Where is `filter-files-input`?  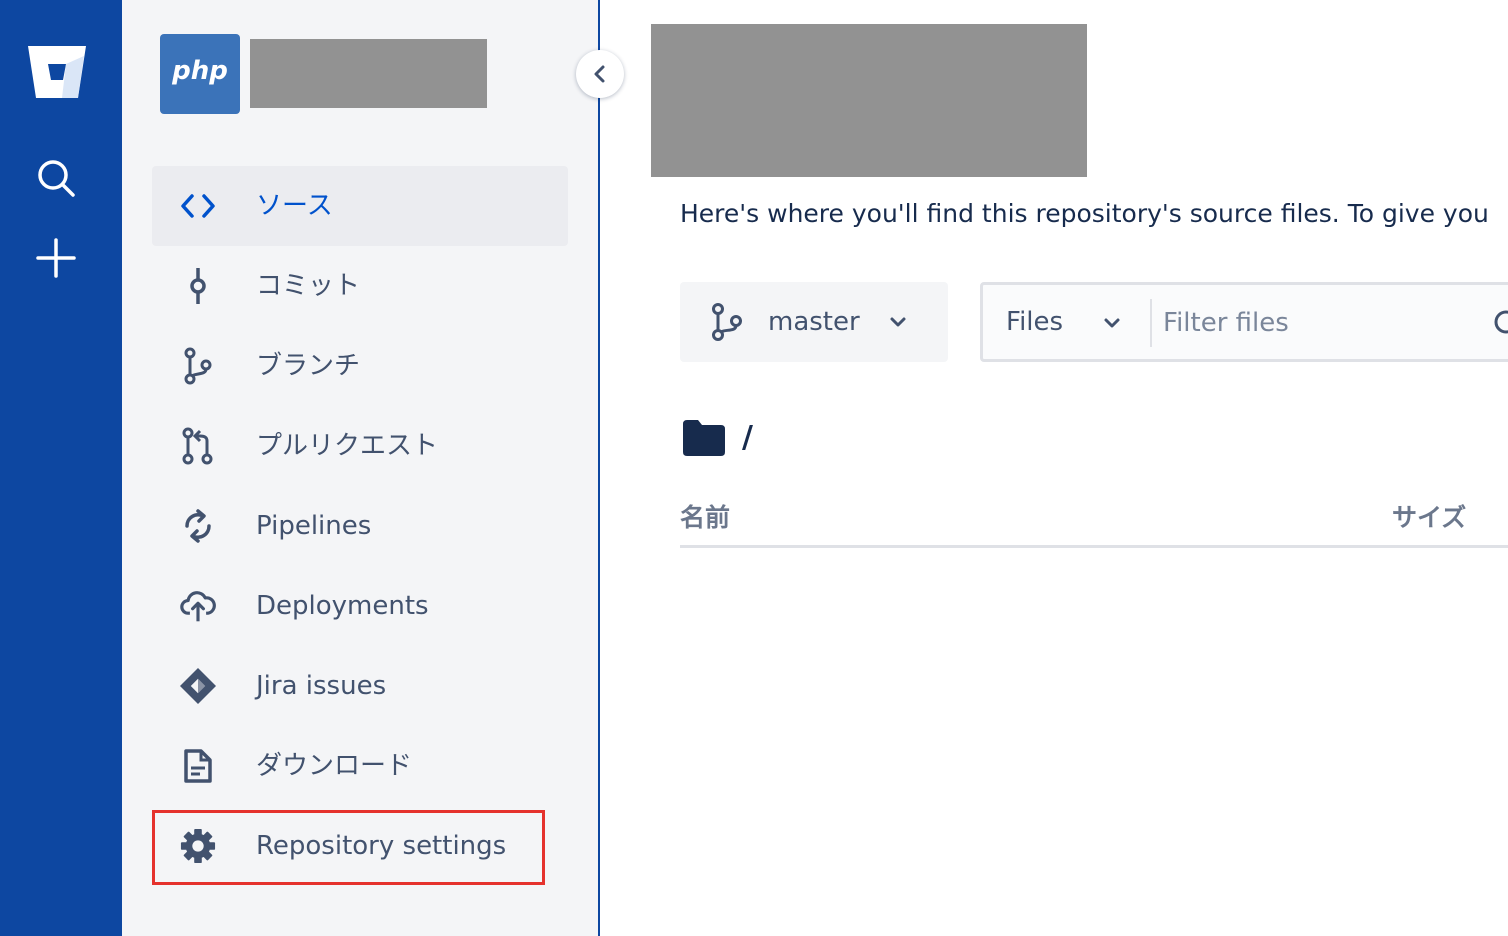 filter-files-input is located at coordinates (1323, 323).